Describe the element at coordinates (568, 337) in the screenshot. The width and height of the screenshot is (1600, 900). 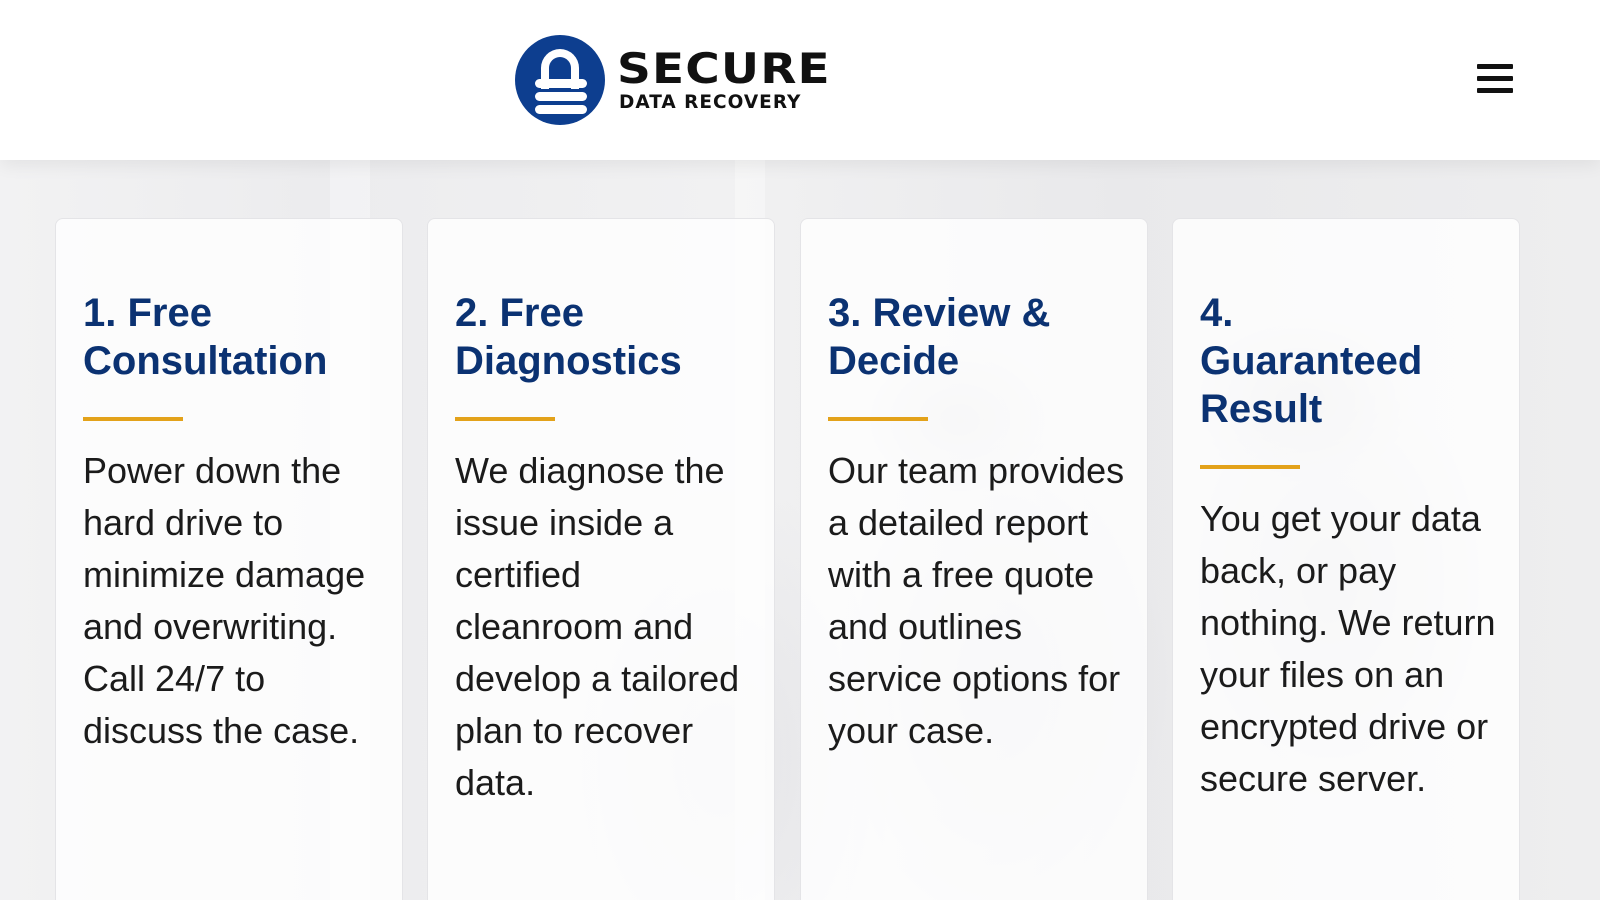
I see `step-title: 2. Free Diagnostics` at that location.